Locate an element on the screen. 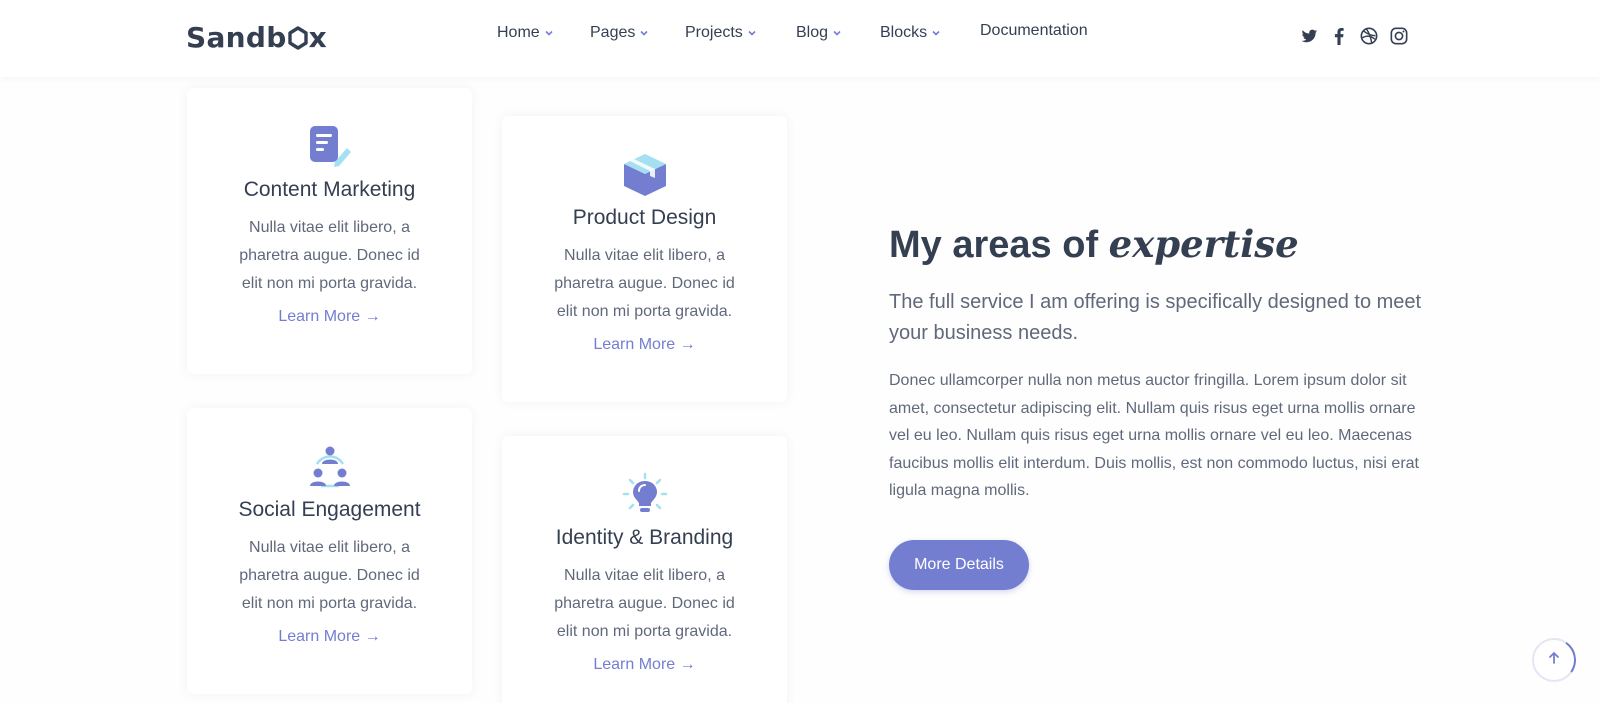 The height and width of the screenshot is (703, 1600). nav-item-pages: Pages is located at coordinates (619, 33).